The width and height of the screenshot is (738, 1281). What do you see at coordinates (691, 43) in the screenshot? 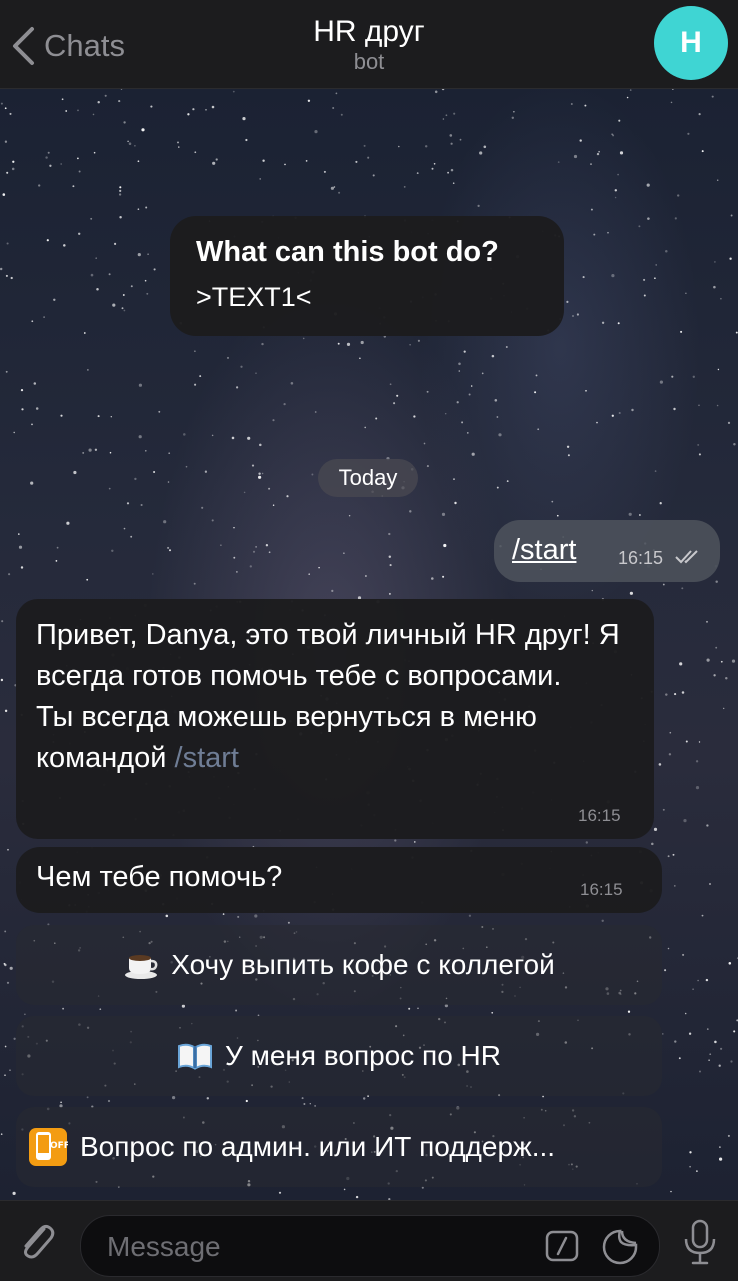
I see `avatar: H` at bounding box center [691, 43].